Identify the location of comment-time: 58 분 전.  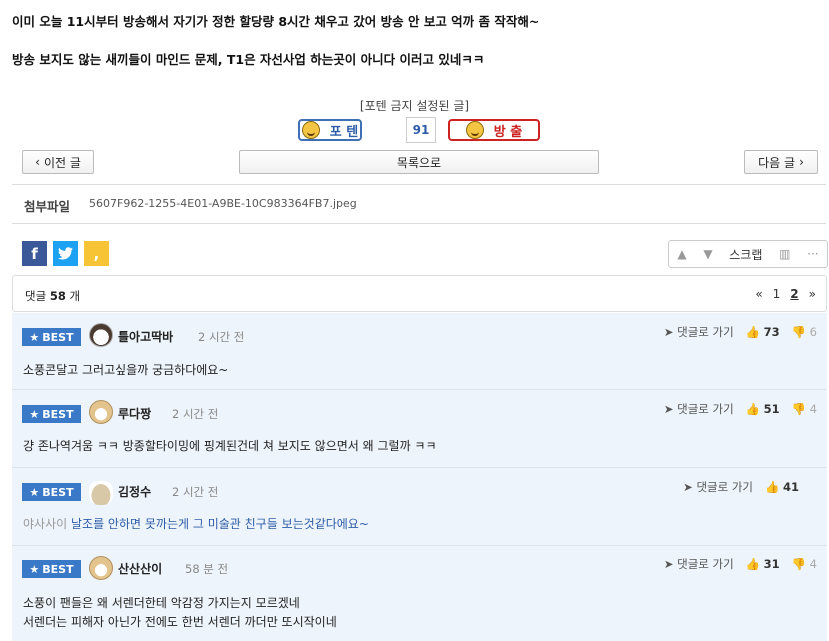
(207, 569).